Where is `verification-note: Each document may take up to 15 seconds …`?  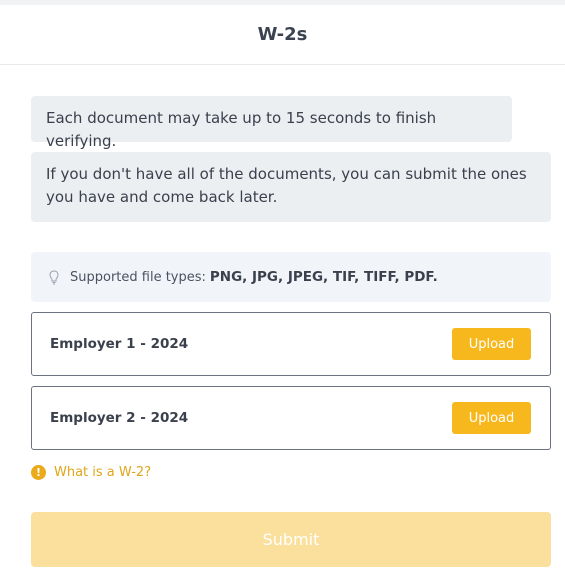
verification-note: Each document may take up to 15 seconds … is located at coordinates (271, 123).